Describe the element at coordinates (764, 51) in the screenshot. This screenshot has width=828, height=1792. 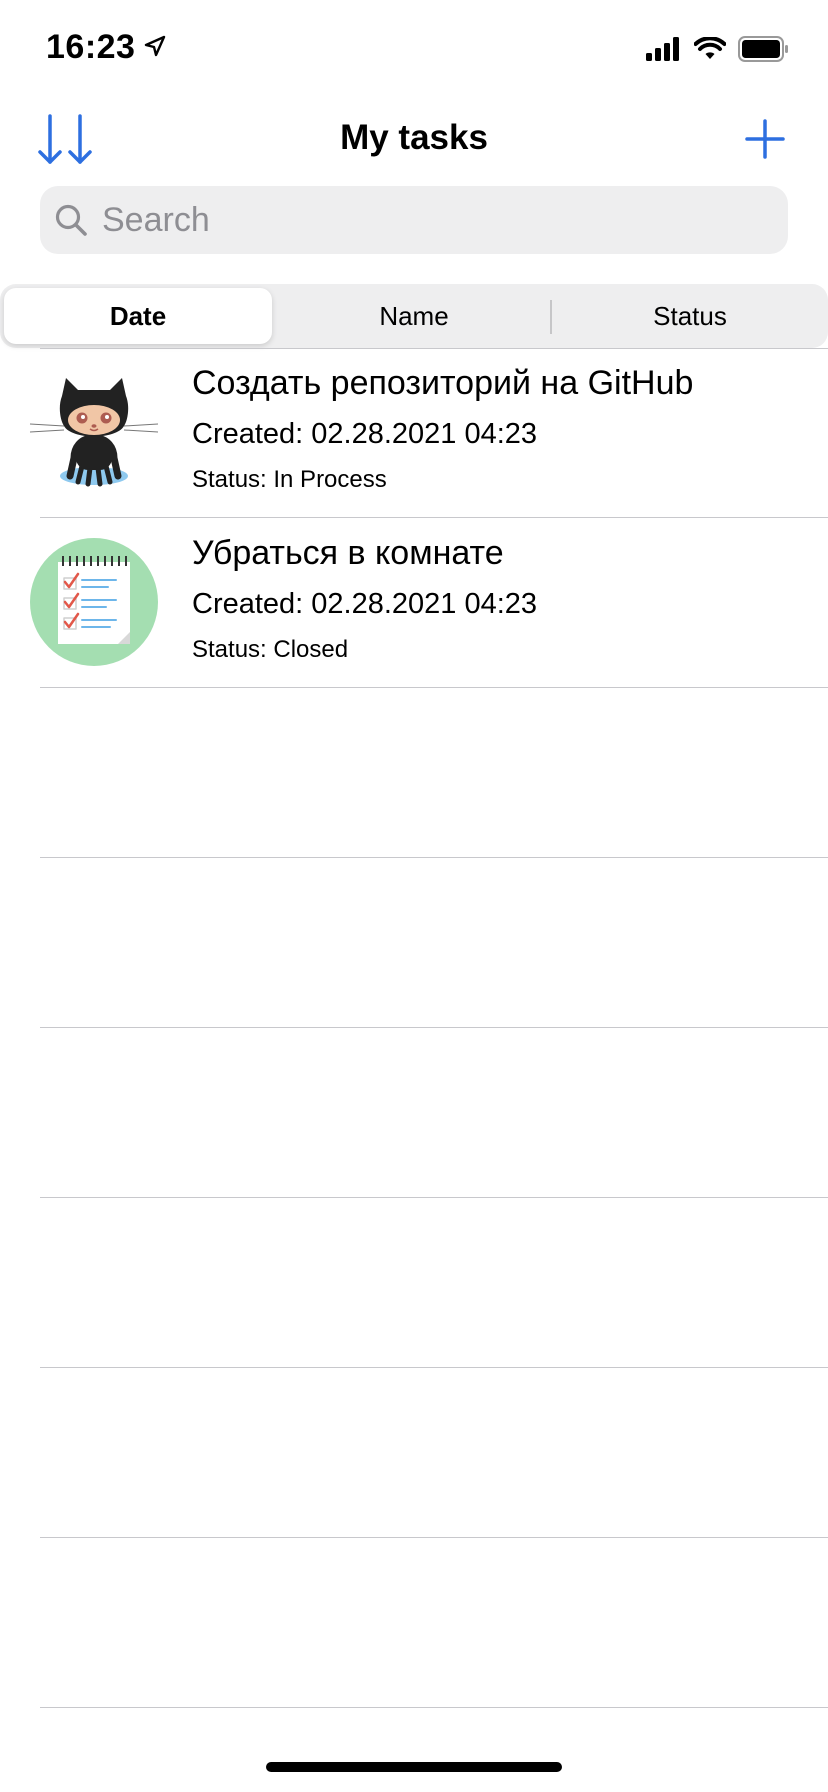
I see `battery-icon` at that location.